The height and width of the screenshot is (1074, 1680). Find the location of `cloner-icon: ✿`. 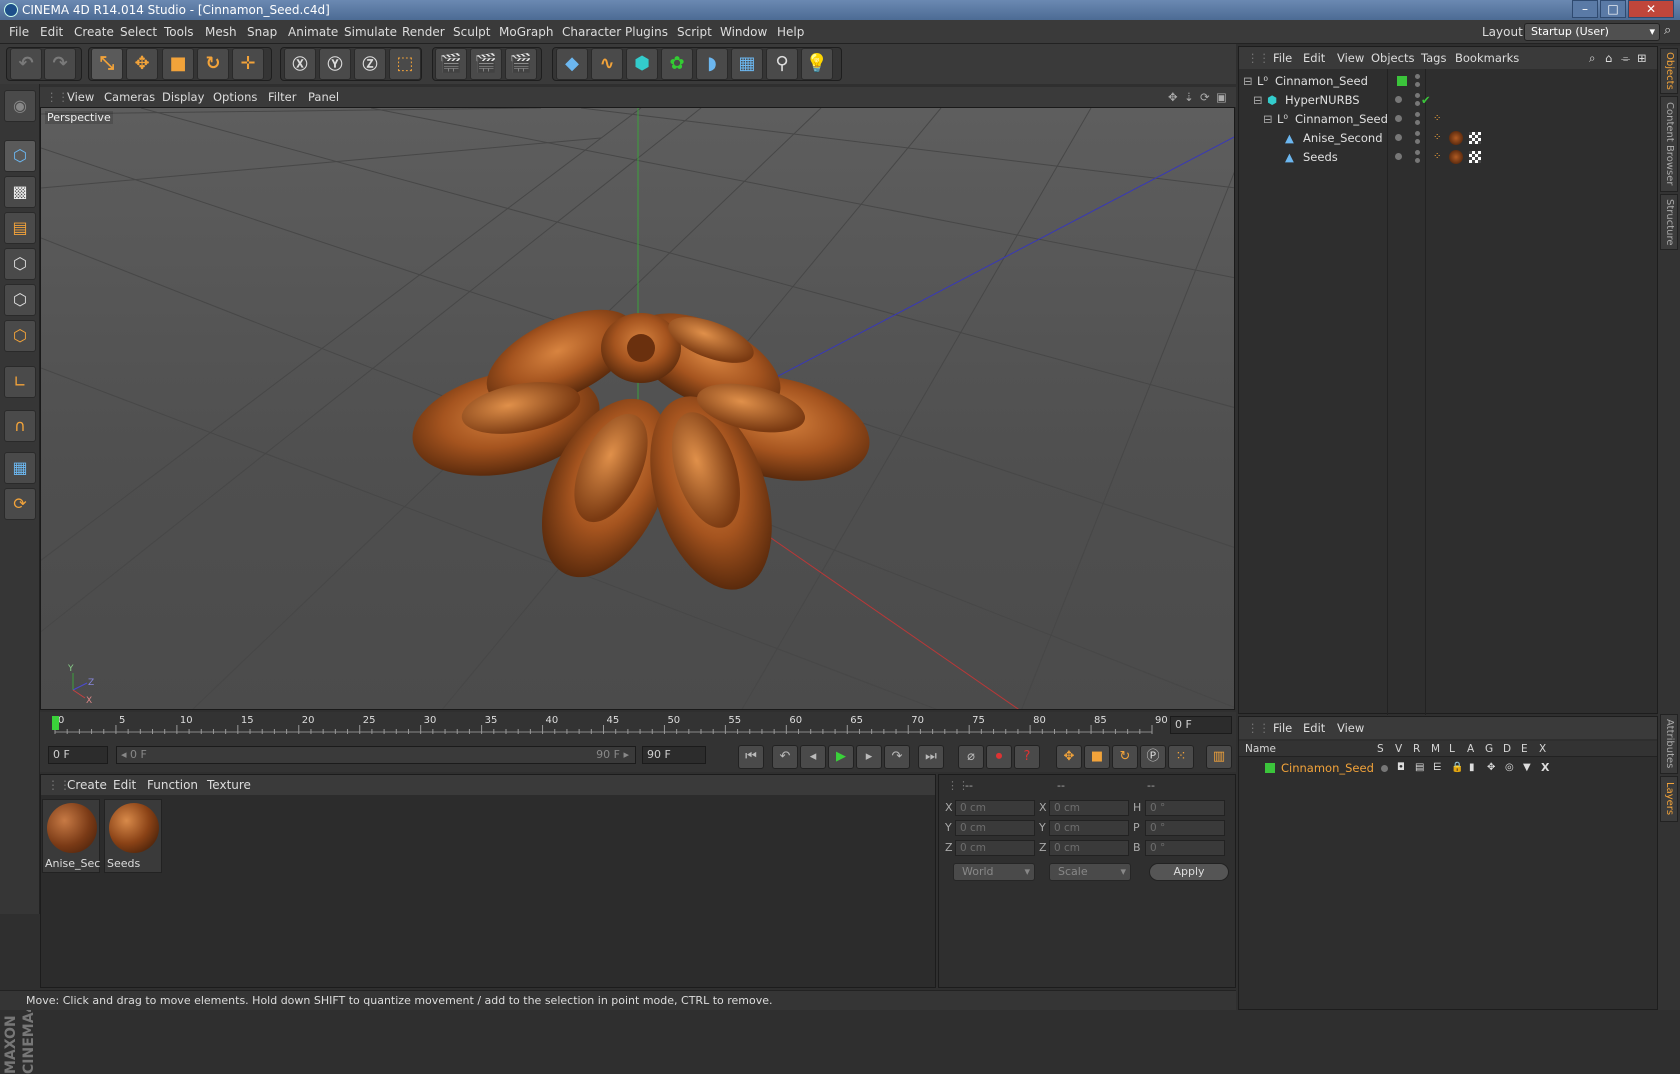

cloner-icon: ✿ is located at coordinates (677, 64).